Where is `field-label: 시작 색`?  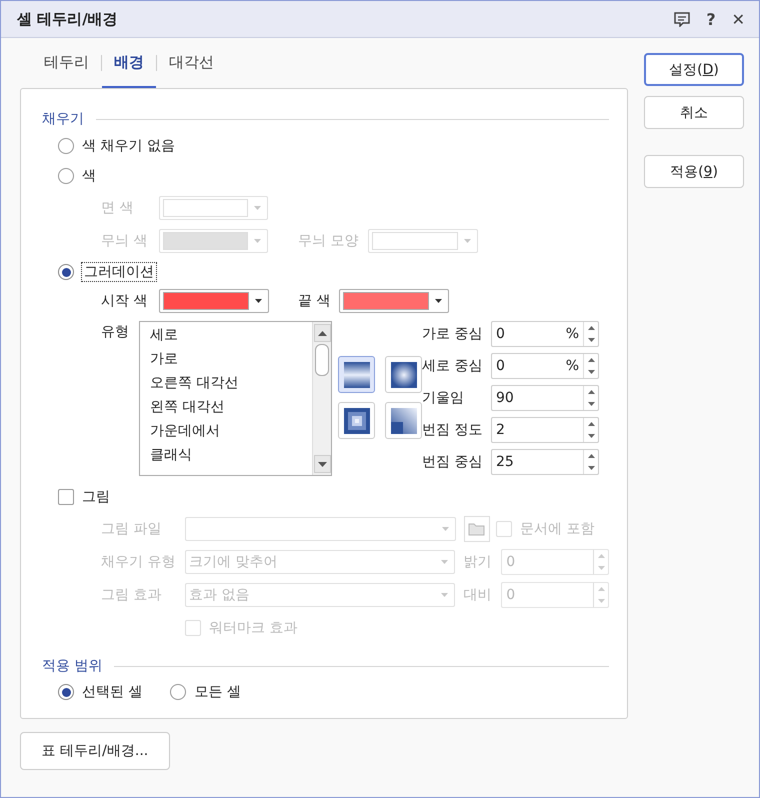
field-label: 시작 색 is located at coordinates (124, 301).